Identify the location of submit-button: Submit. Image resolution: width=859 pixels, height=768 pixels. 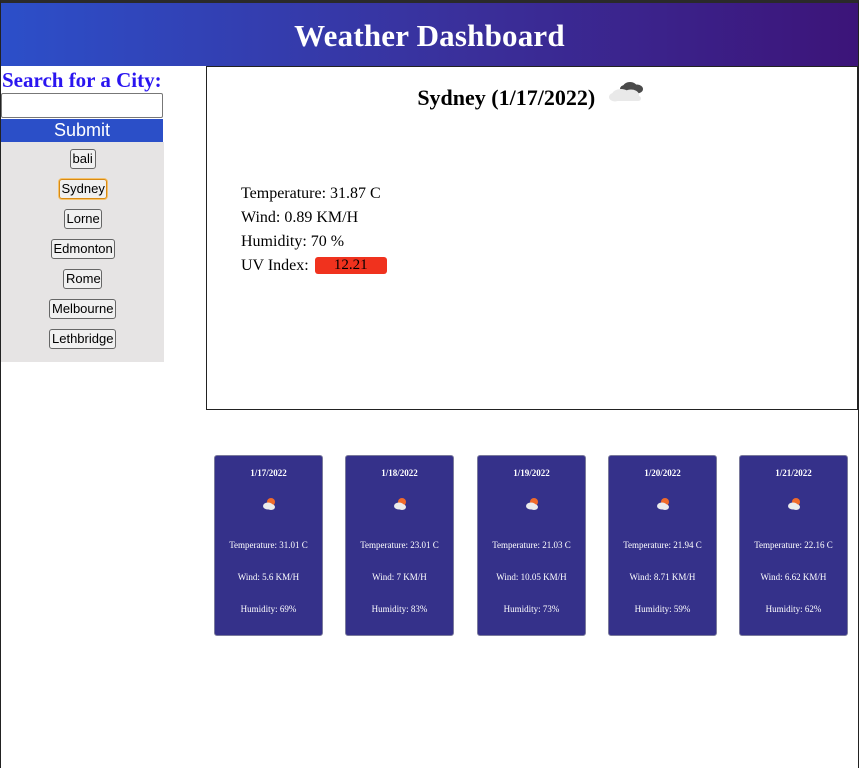
(82, 130).